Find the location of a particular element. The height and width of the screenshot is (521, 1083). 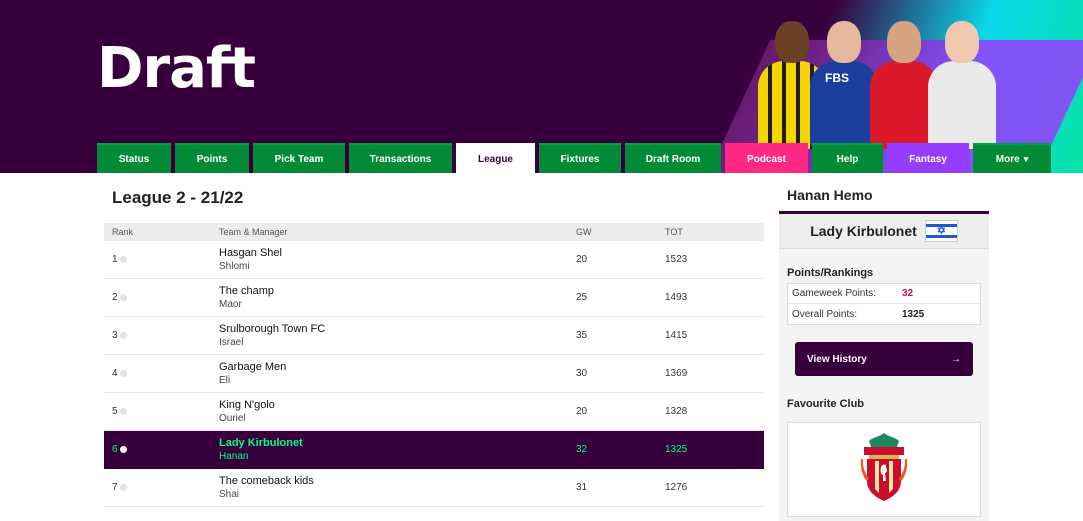

player-figure is located at coordinates (962, 82).